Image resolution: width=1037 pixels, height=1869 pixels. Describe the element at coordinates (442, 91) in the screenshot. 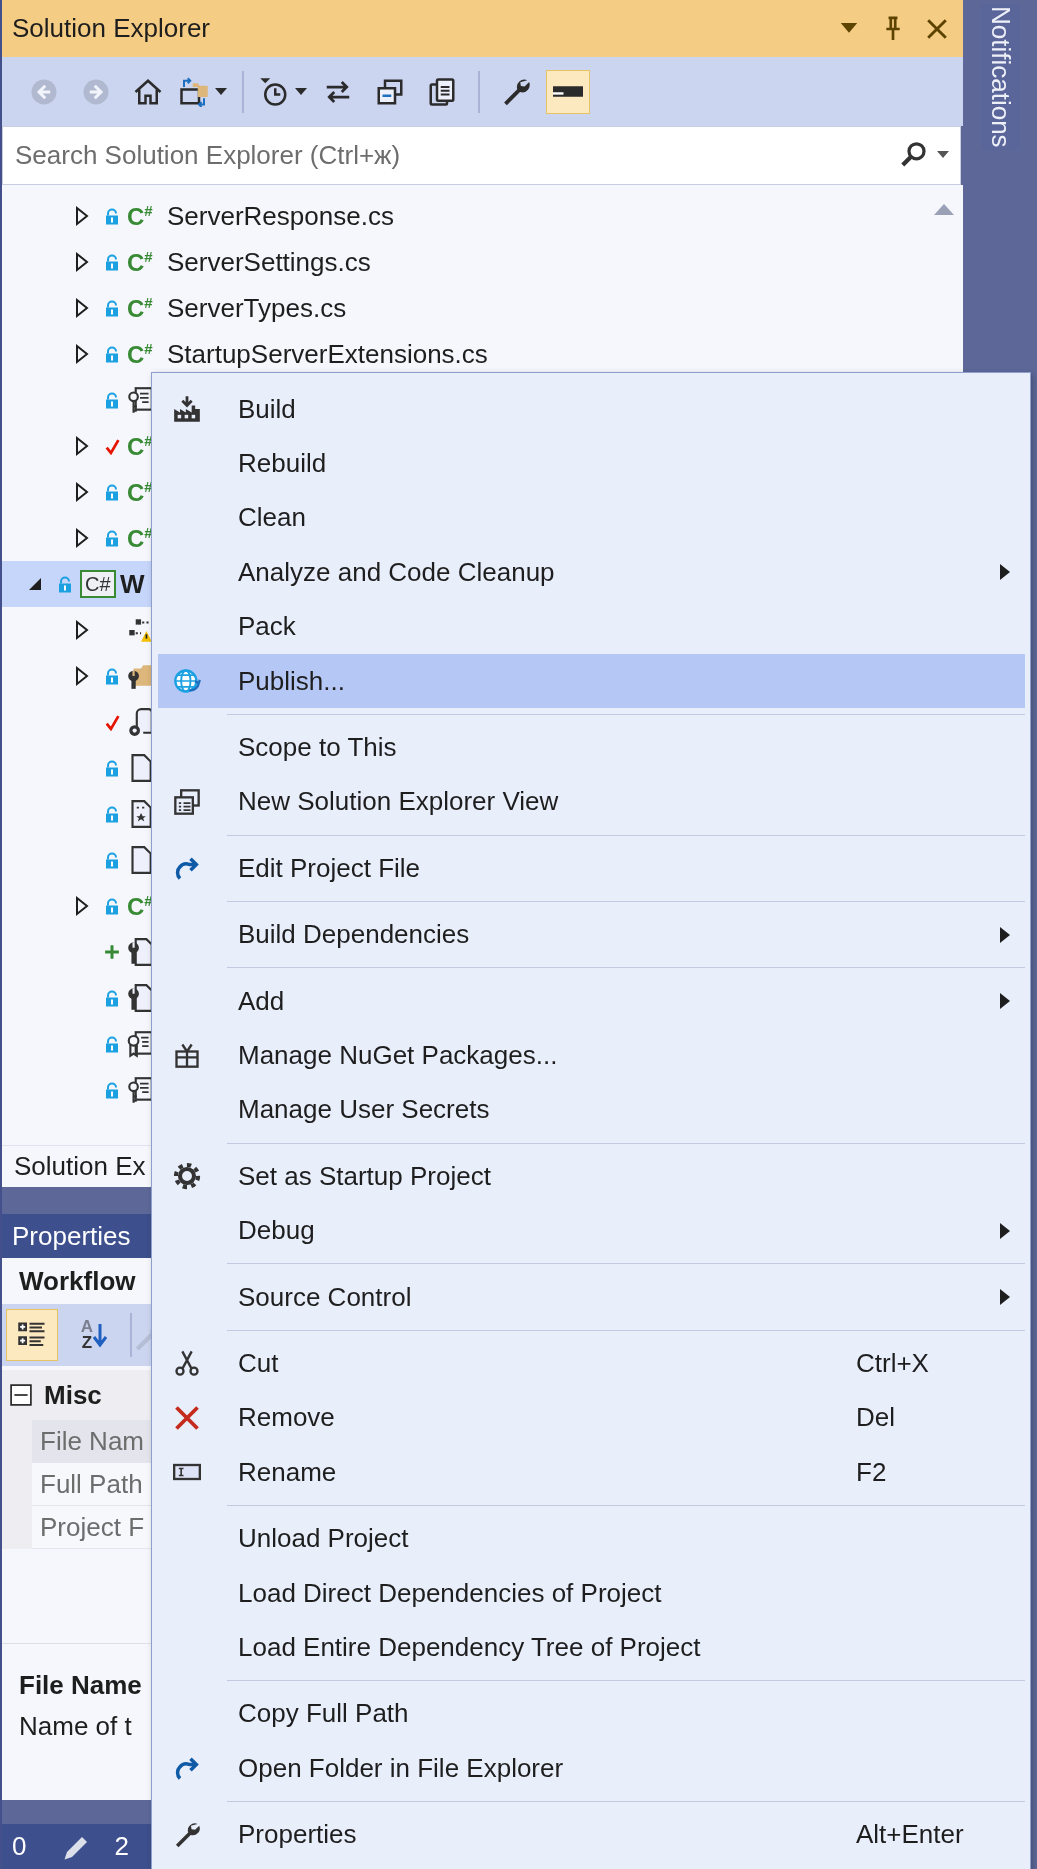

I see `documents-icon` at that location.